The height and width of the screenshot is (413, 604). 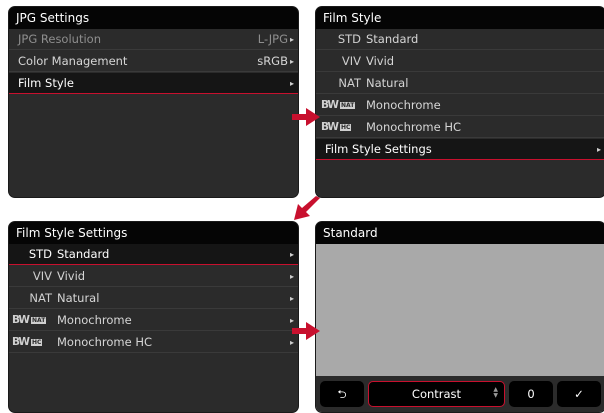 I want to click on contrast-value: 0, so click(x=531, y=394).